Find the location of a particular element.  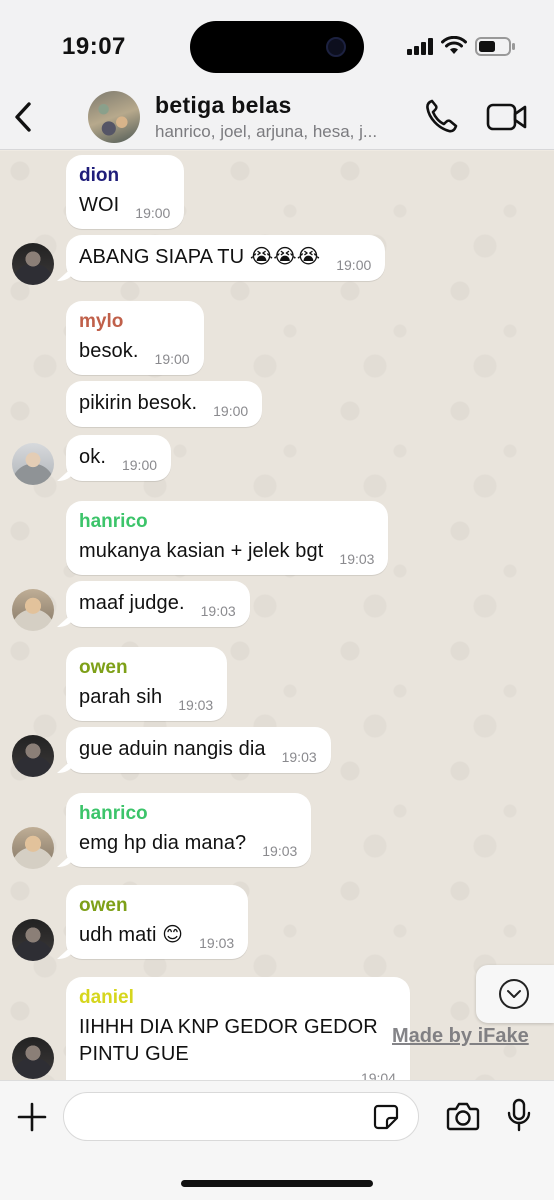

sender-name: dion is located at coordinates (99, 175).